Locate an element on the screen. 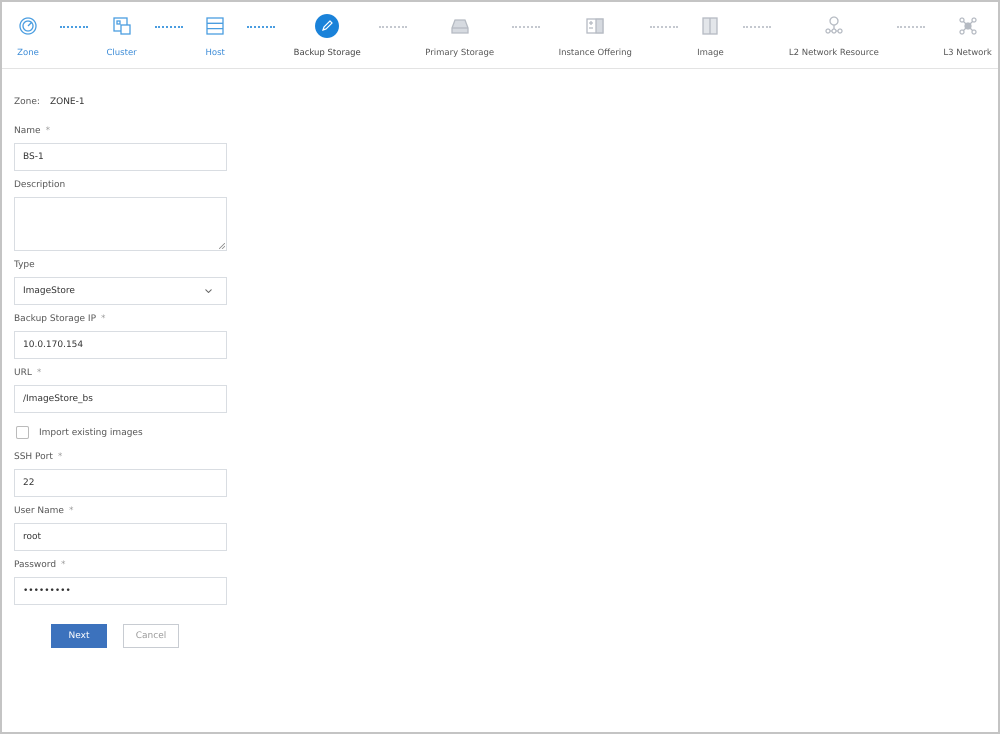  field-label: Name is located at coordinates (27, 131).